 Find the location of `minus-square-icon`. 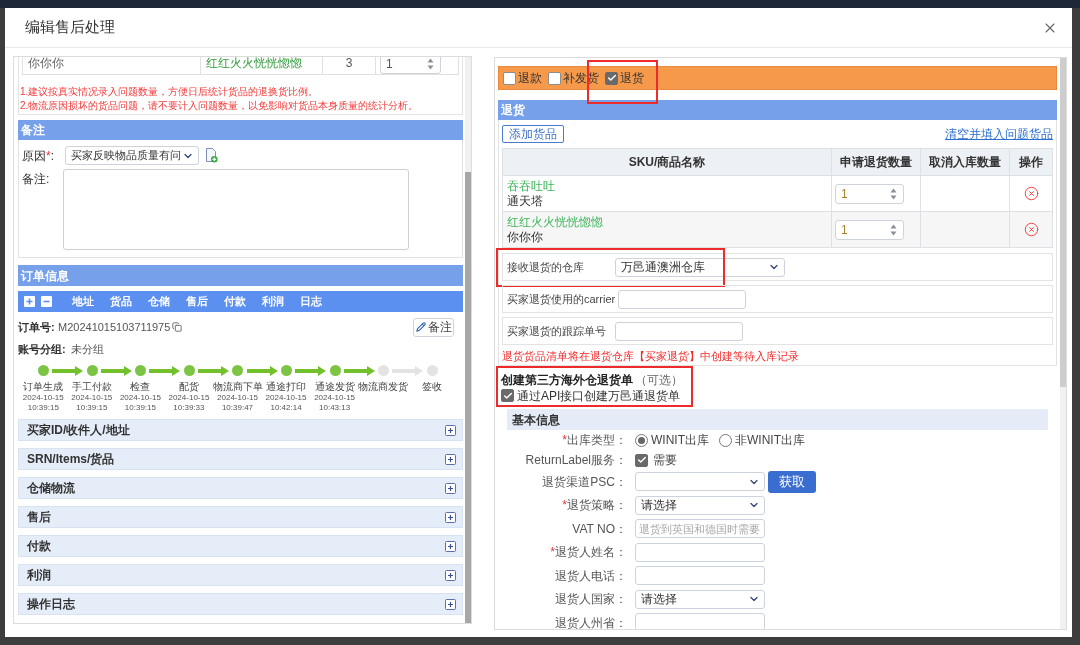

minus-square-icon is located at coordinates (46, 301).